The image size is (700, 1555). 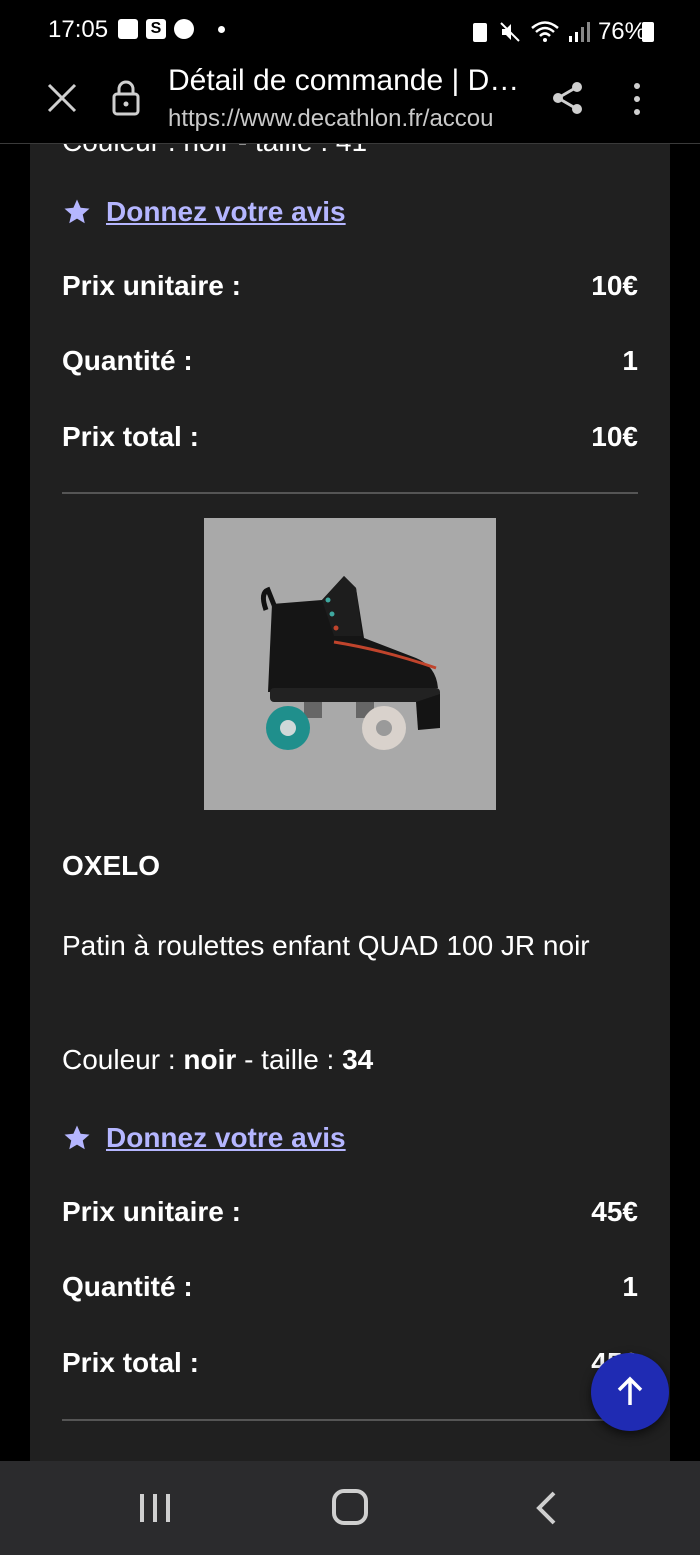 What do you see at coordinates (350, 437) in the screenshot?
I see `prev-total-row: Prix total : 10€` at bounding box center [350, 437].